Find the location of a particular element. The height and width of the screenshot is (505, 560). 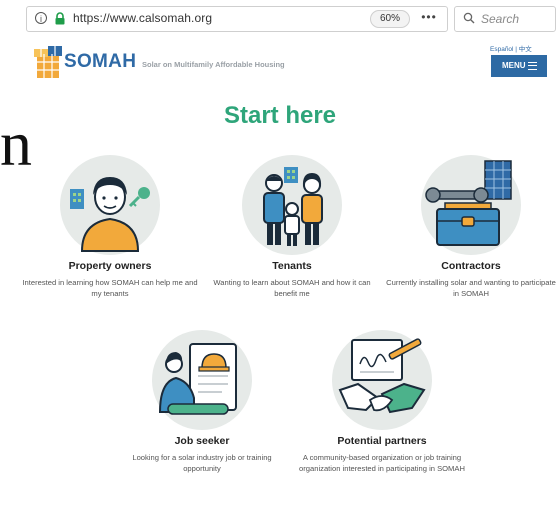

menu-label: MENU is located at coordinates (514, 65).